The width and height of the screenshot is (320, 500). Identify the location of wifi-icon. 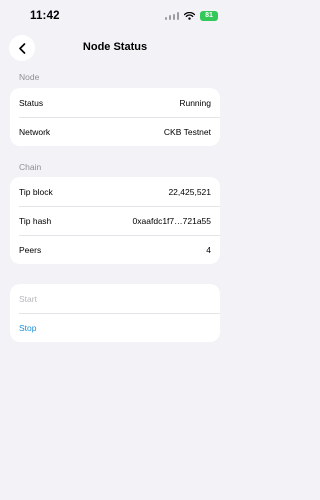
(189, 16).